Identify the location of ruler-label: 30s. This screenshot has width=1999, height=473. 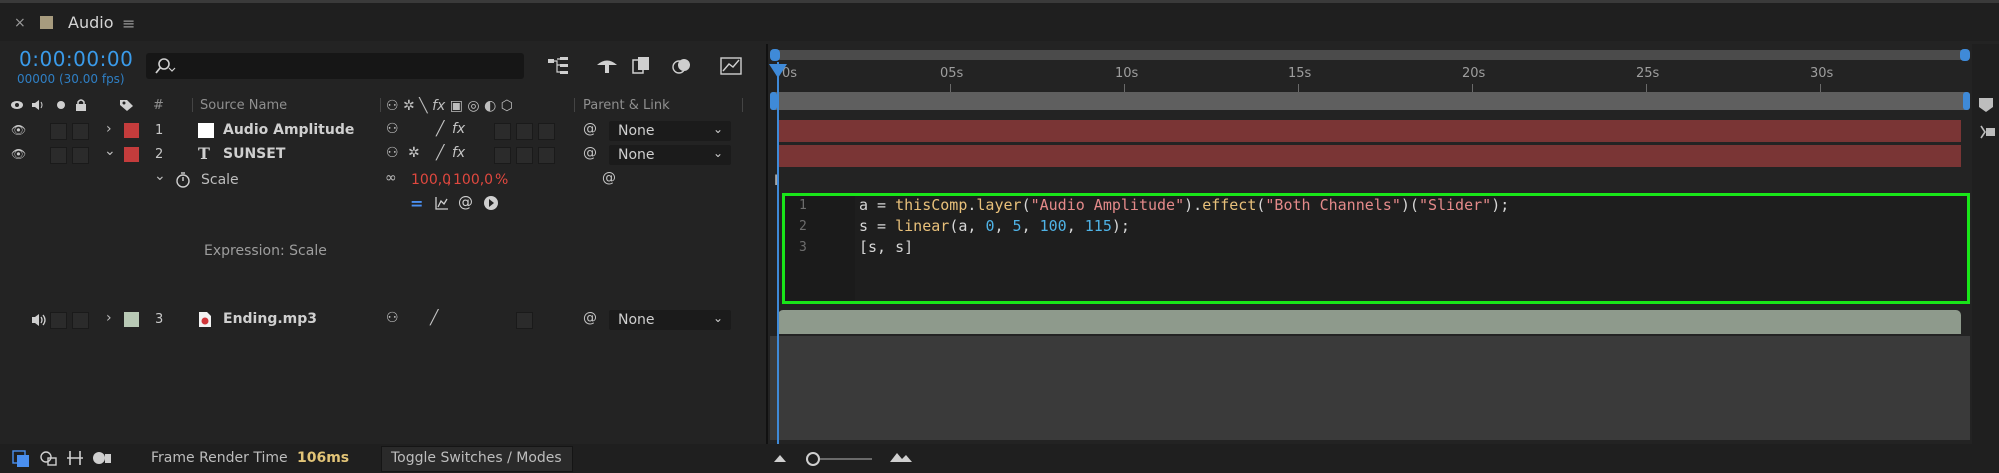
(1822, 73).